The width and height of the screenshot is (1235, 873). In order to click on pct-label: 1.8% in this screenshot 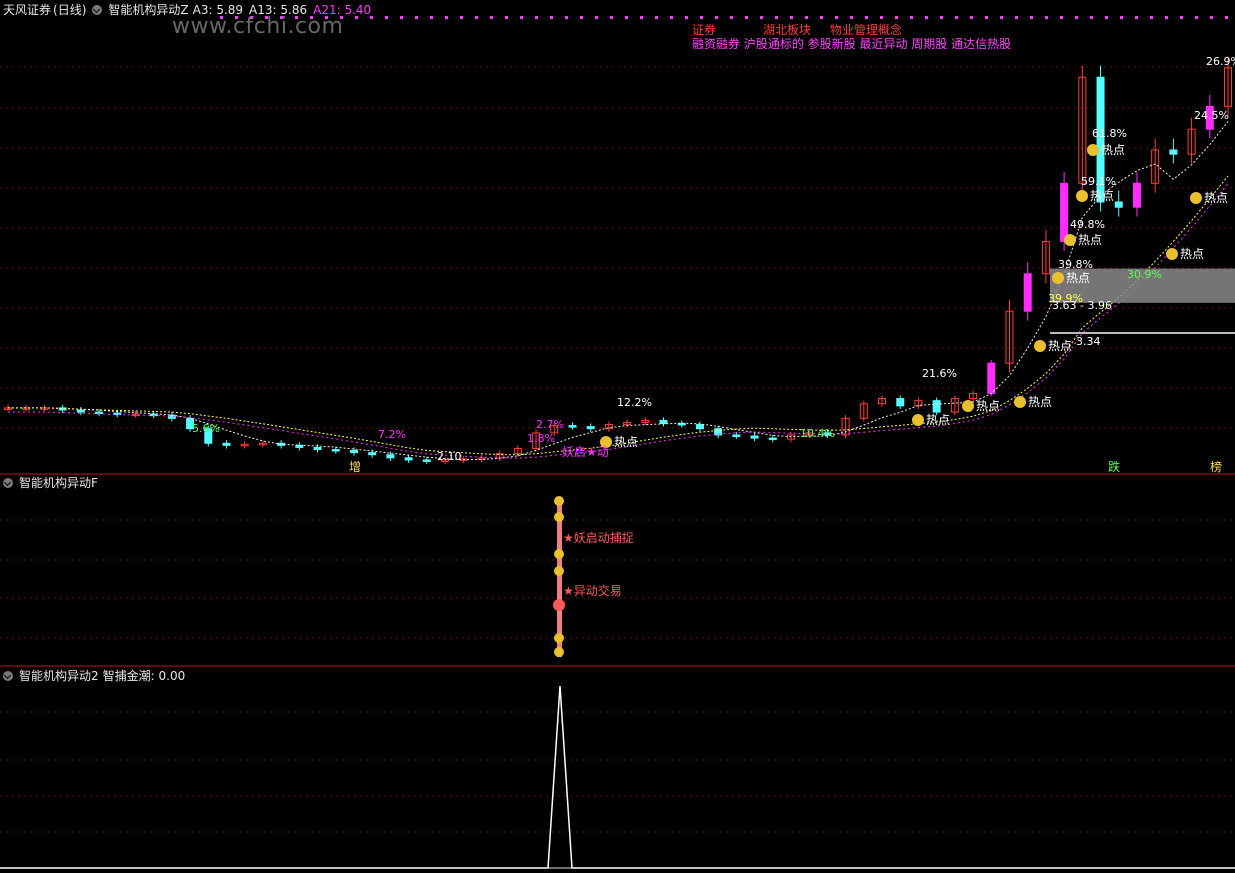, I will do `click(541, 438)`.